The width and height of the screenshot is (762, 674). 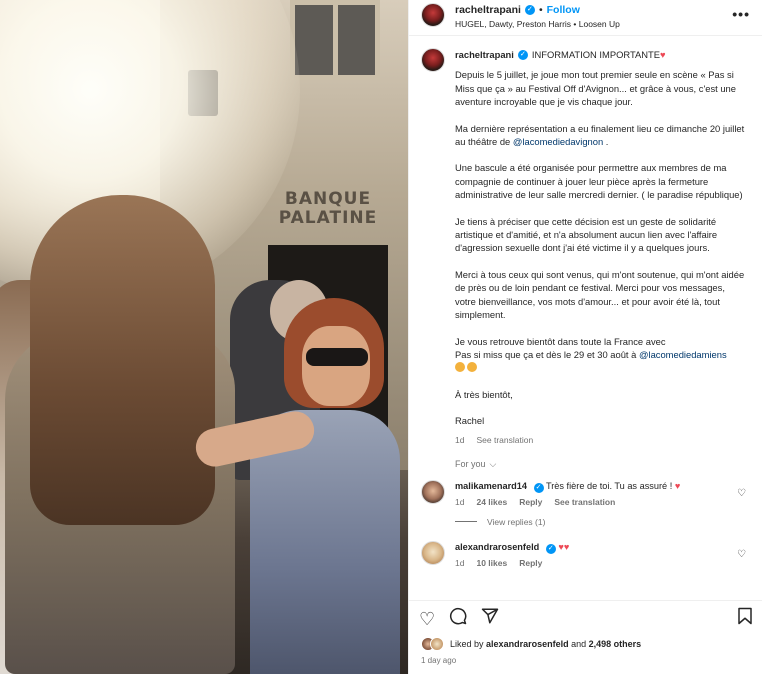 I want to click on comment-text: Très fière de toi. Tu as assuré !, so click(x=609, y=485).